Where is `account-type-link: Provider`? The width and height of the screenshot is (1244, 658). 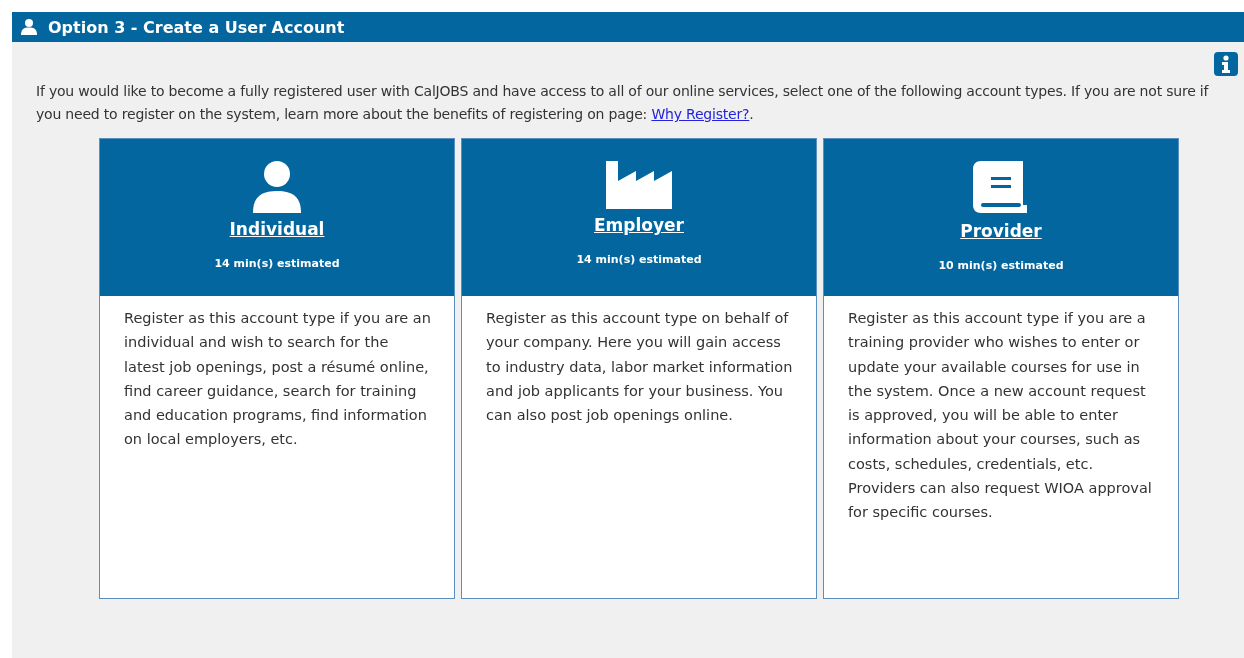 account-type-link: Provider is located at coordinates (1001, 231).